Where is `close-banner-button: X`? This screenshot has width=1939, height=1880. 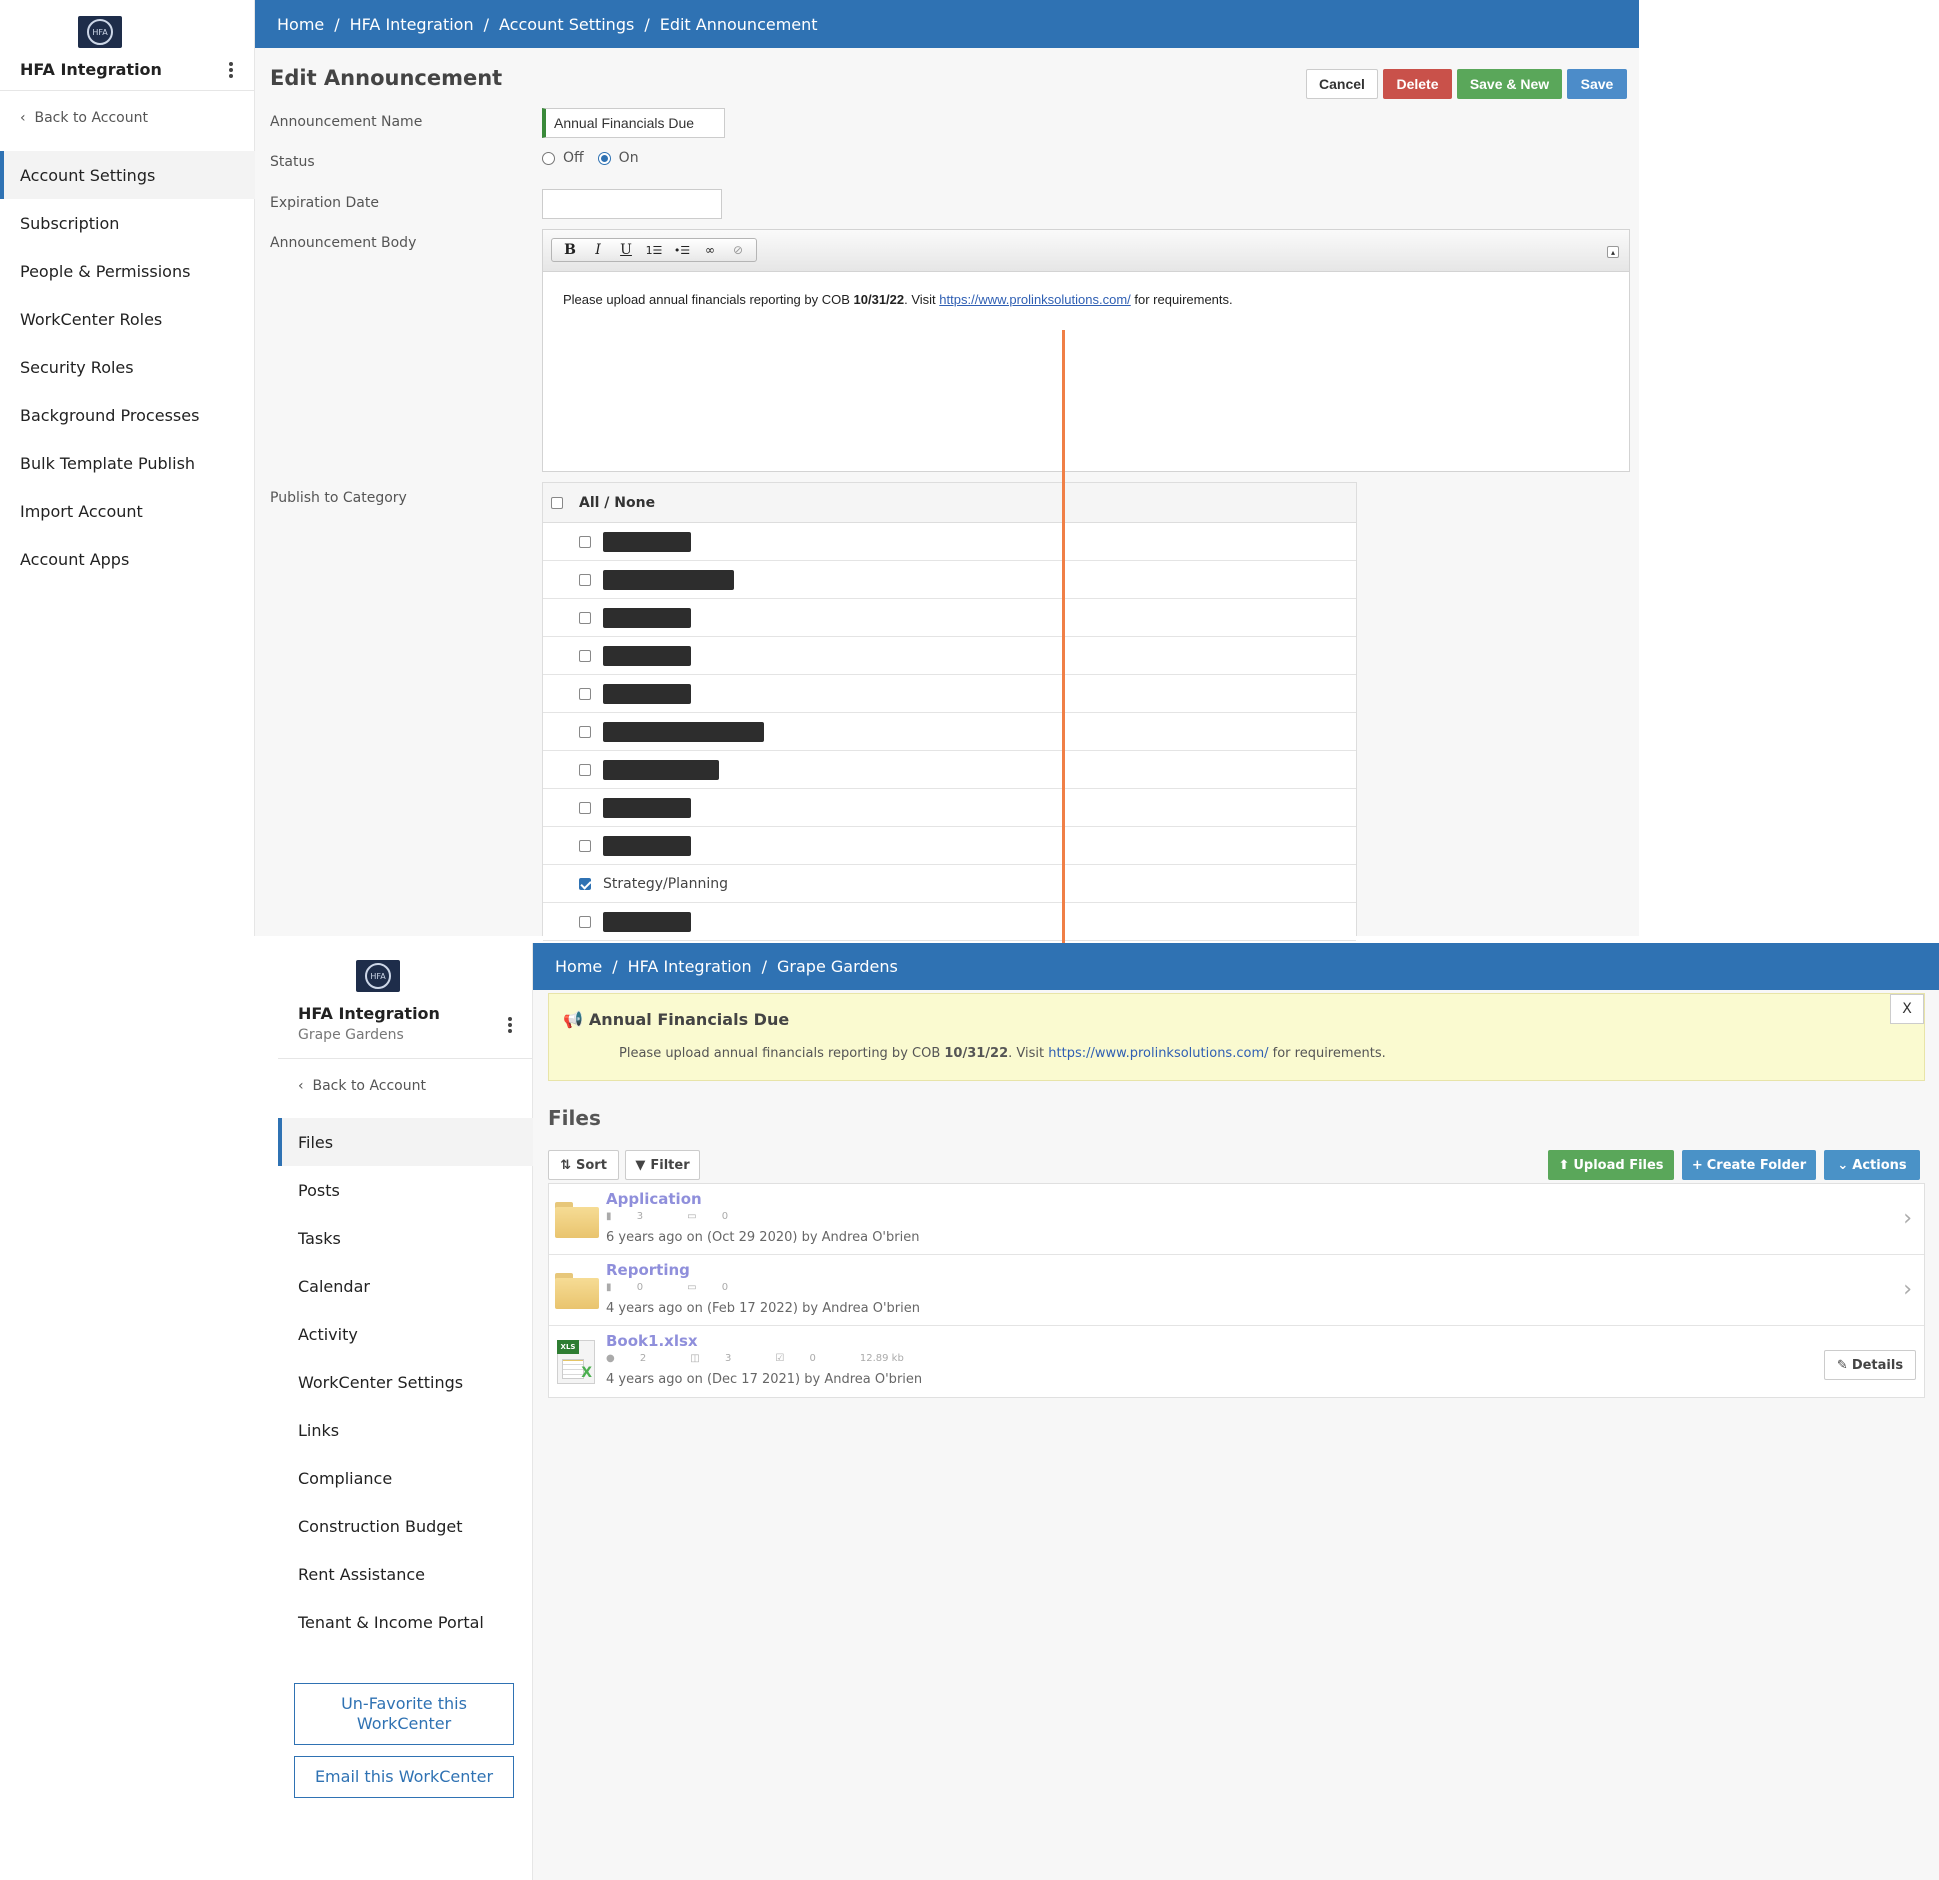
close-banner-button: X is located at coordinates (1907, 1009).